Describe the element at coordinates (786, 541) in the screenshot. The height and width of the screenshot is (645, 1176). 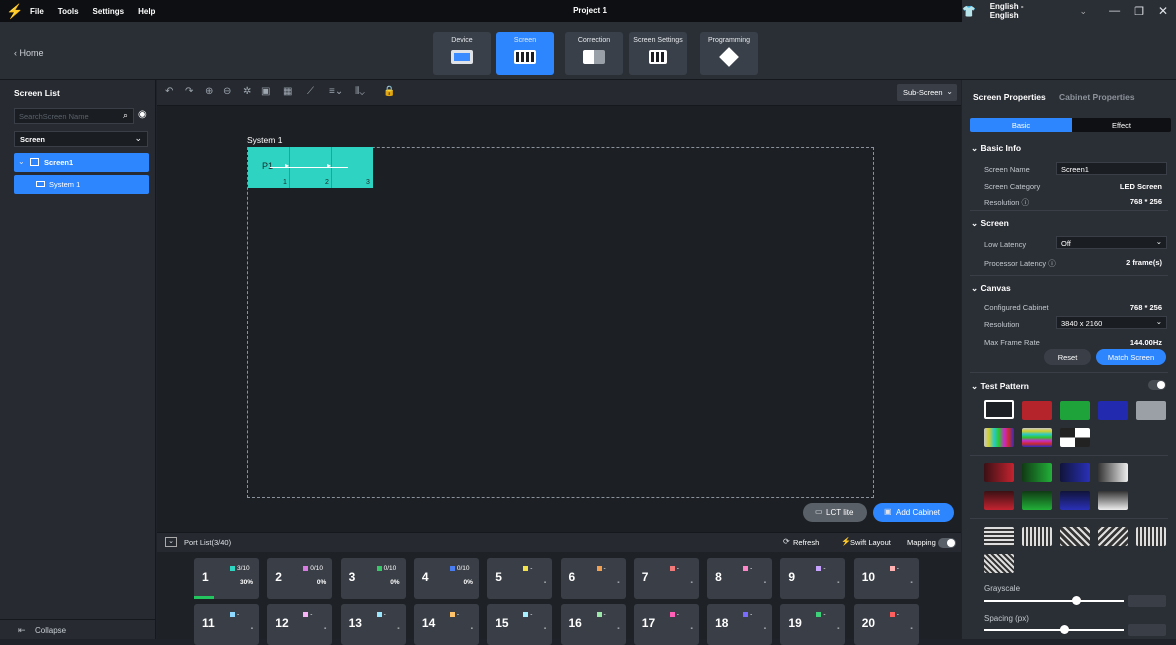
I see `refresh-icon: ⟳` at that location.